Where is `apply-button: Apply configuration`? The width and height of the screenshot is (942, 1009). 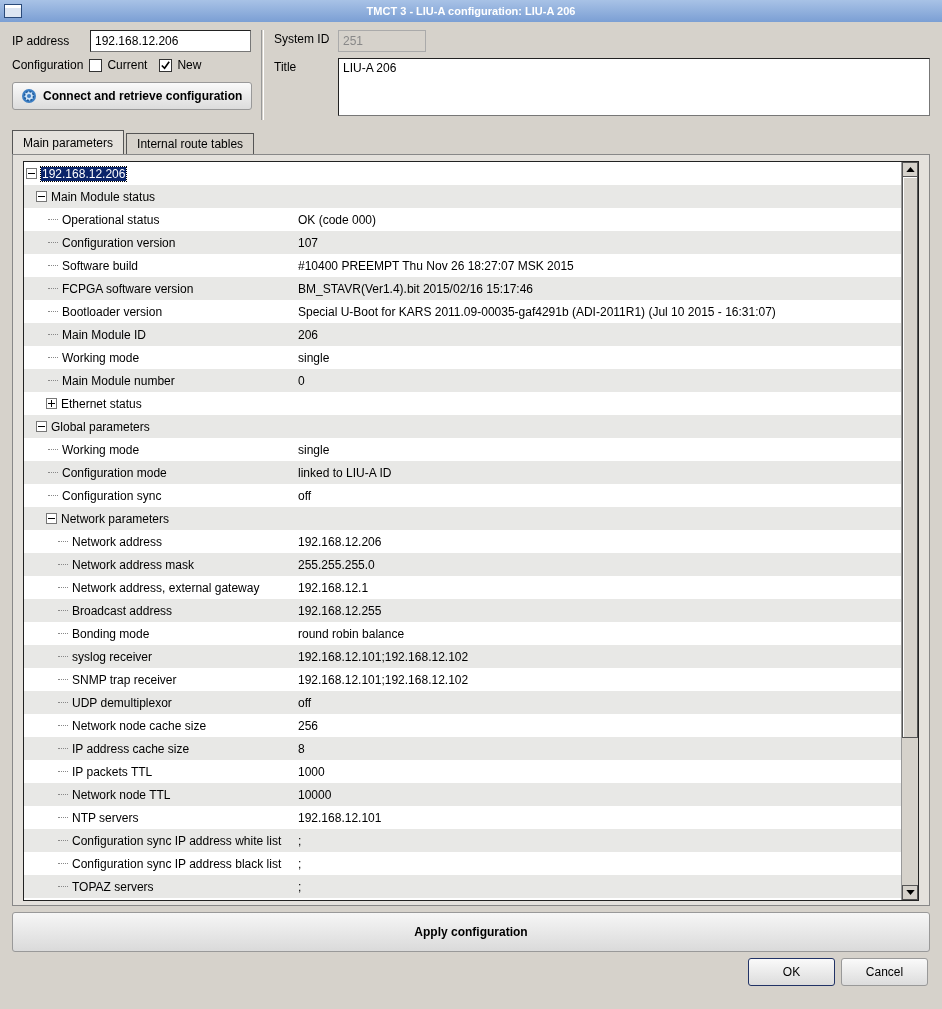
apply-button: Apply configuration is located at coordinates (471, 932).